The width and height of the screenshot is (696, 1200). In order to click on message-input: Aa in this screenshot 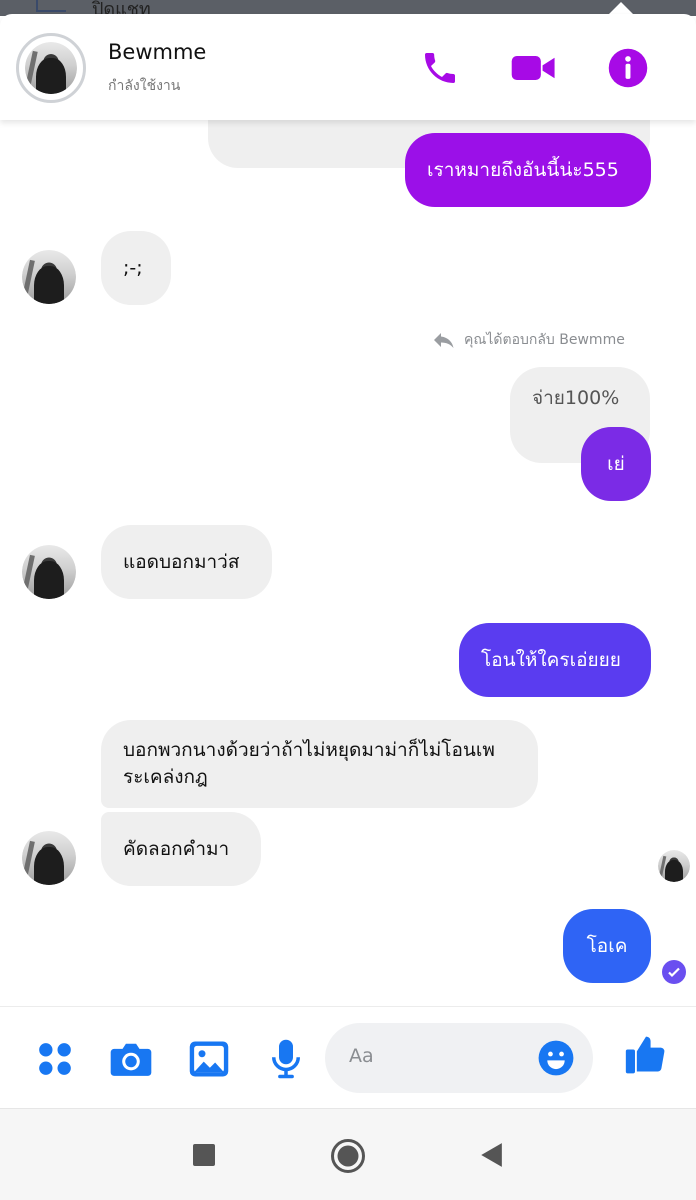, I will do `click(459, 1058)`.